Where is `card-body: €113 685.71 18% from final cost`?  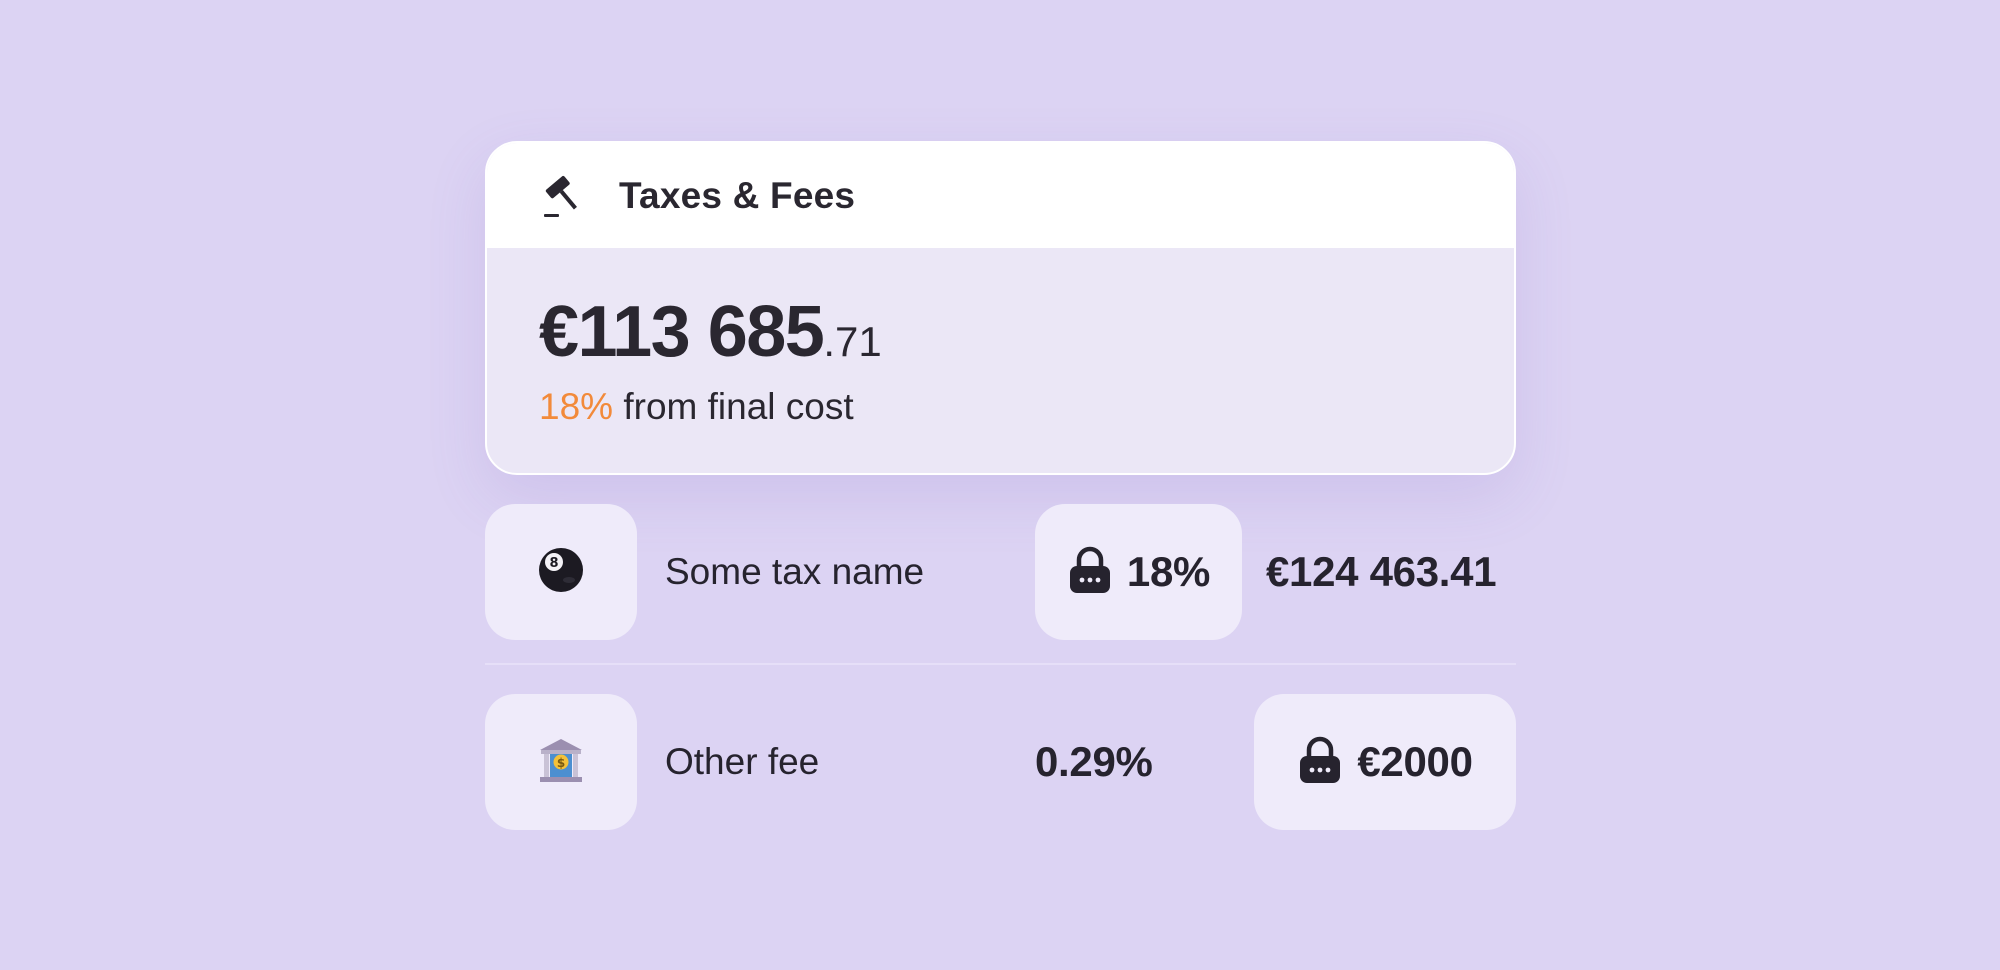
card-body: €113 685.71 18% from final cost is located at coordinates (1000, 338).